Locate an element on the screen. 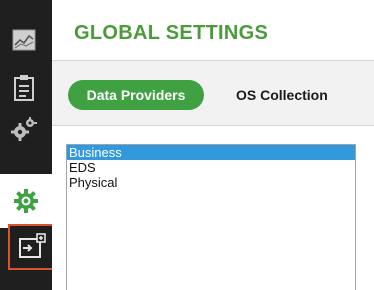  chart-icon is located at coordinates (24, 40).